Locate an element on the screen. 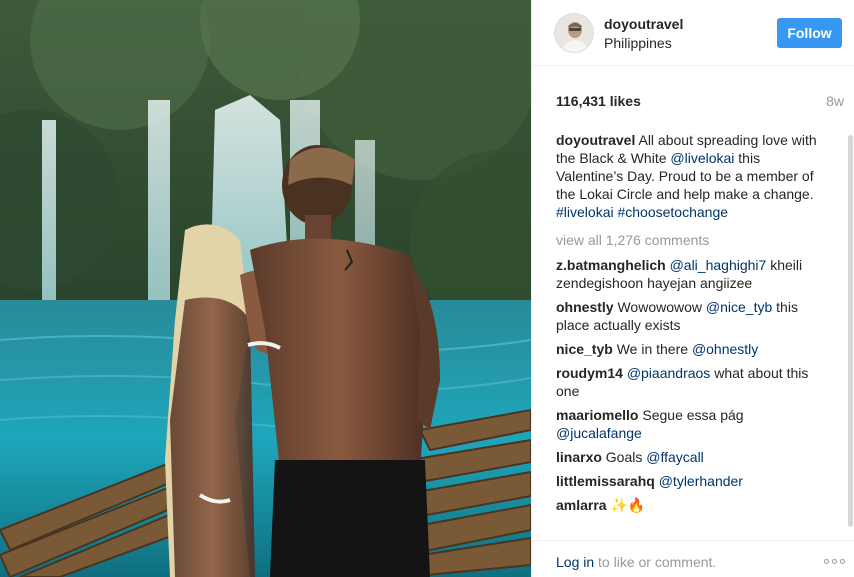 This screenshot has height=577, width=854. comment-username: z.batmanghelich is located at coordinates (611, 265).